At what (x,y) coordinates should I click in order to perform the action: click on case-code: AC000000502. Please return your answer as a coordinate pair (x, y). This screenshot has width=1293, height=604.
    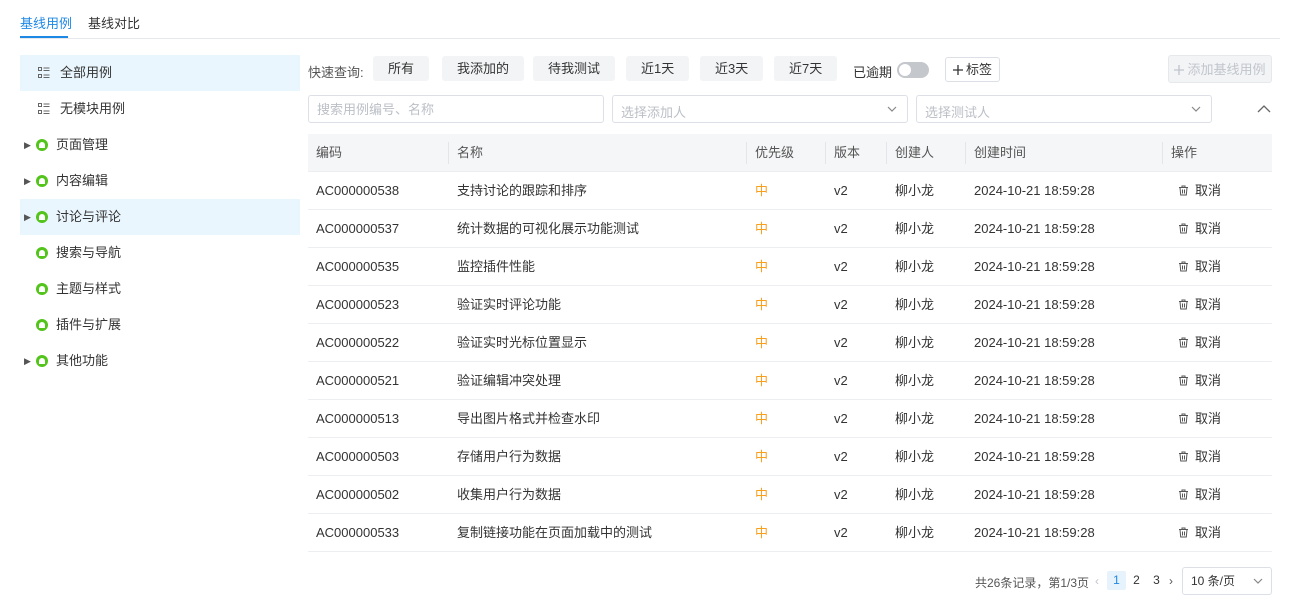
    Looking at the image, I should click on (358, 494).